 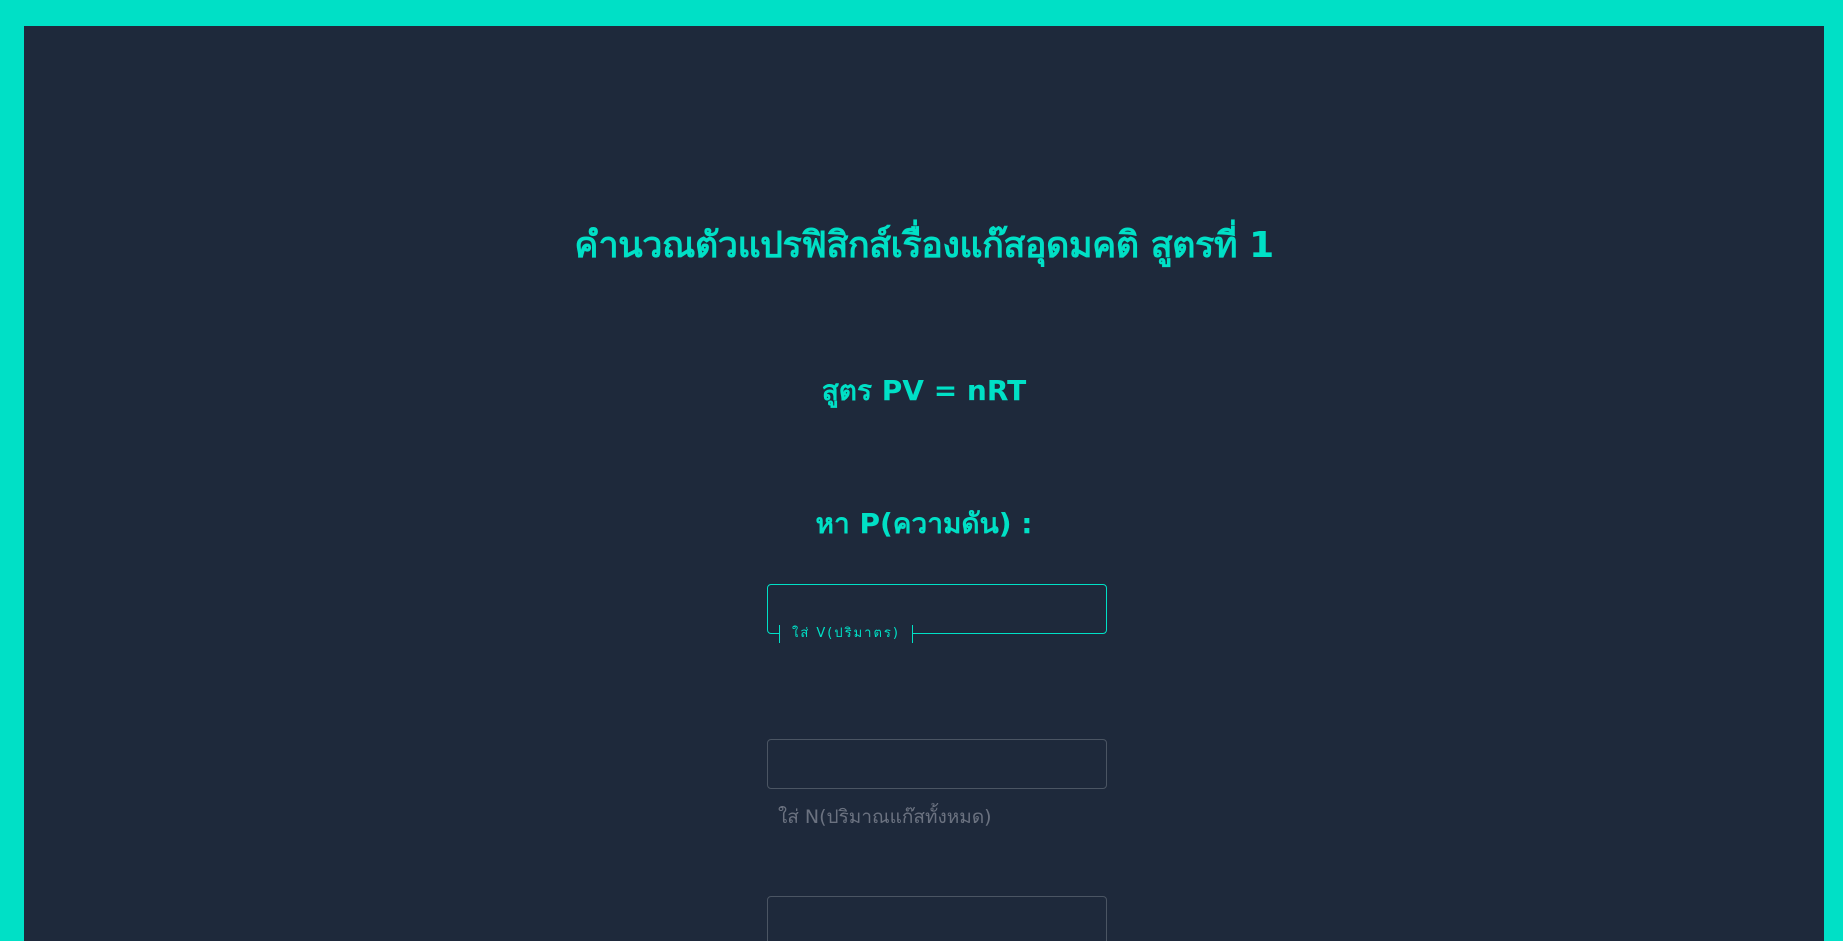 I want to click on find-pressure-heading: หา P(ความดัน) :, so click(x=924, y=523).